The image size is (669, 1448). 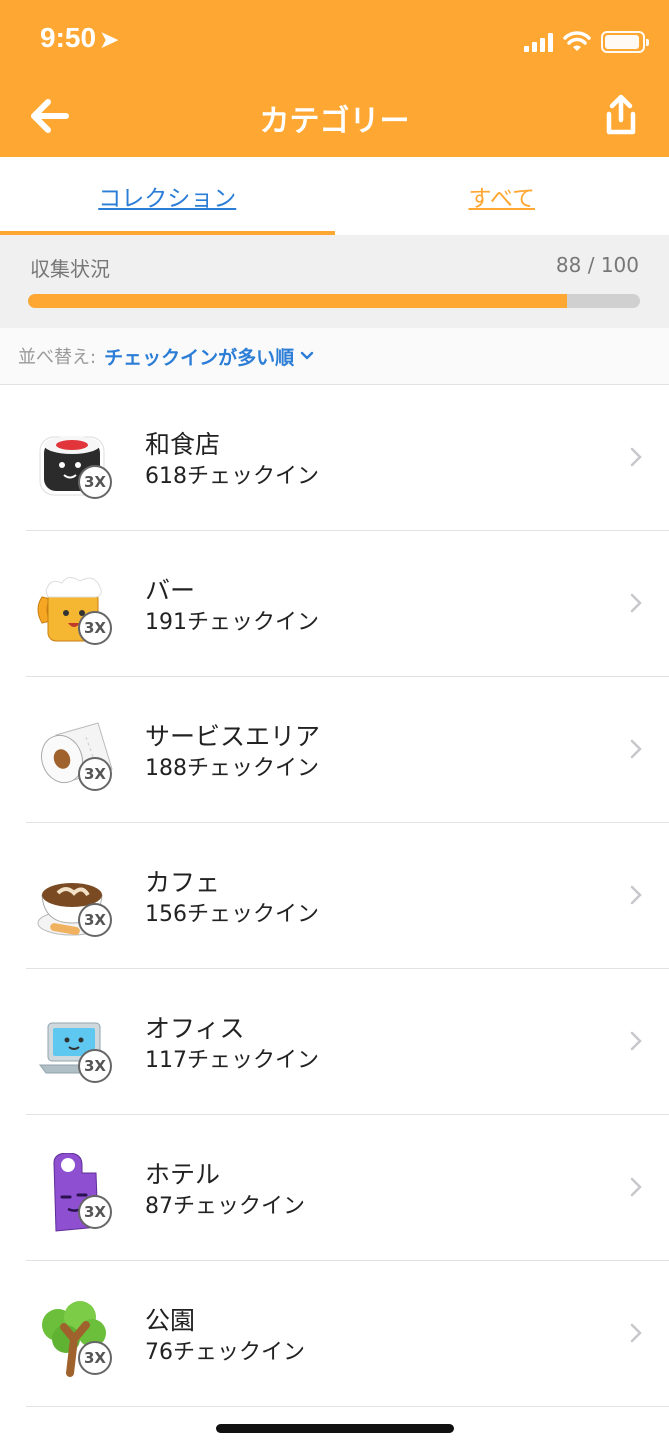 I want to click on status-time-text: 9:50, so click(x=68, y=37).